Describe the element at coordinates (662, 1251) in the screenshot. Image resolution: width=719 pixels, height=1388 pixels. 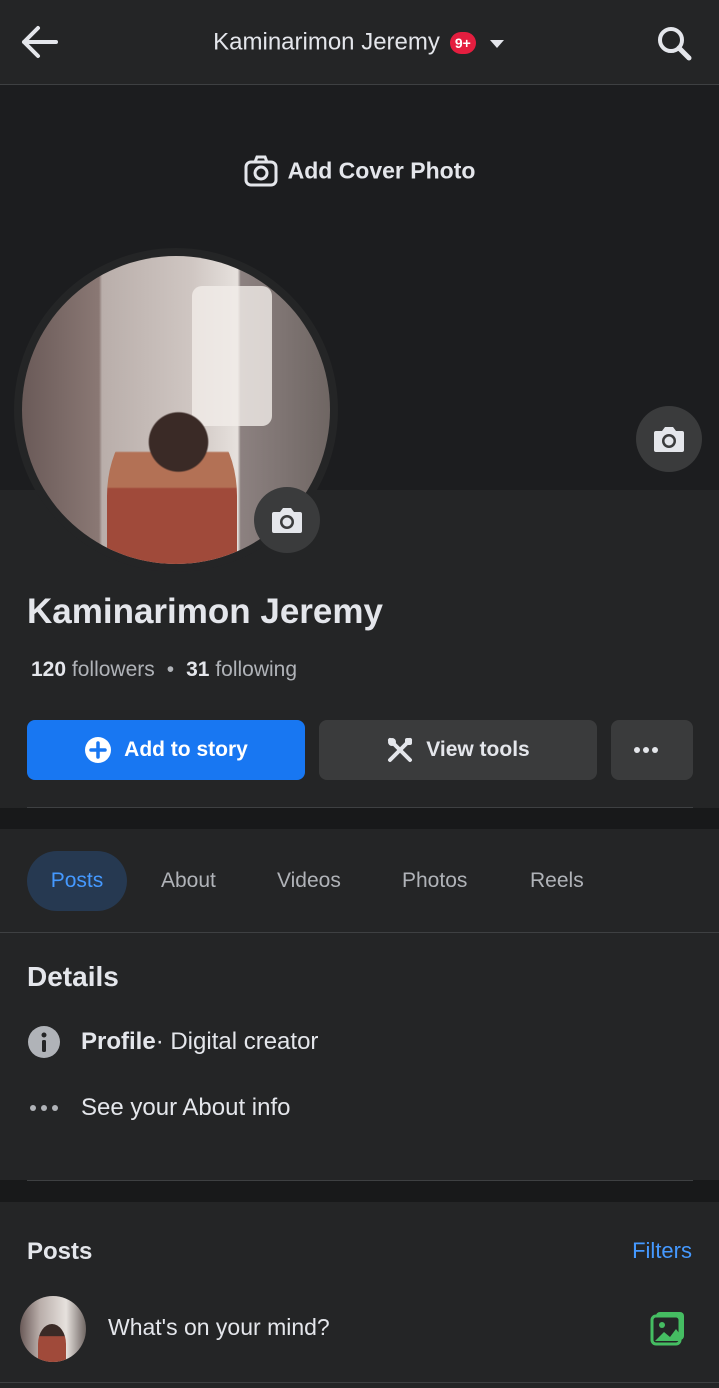
I see `filters-link: Filters` at that location.